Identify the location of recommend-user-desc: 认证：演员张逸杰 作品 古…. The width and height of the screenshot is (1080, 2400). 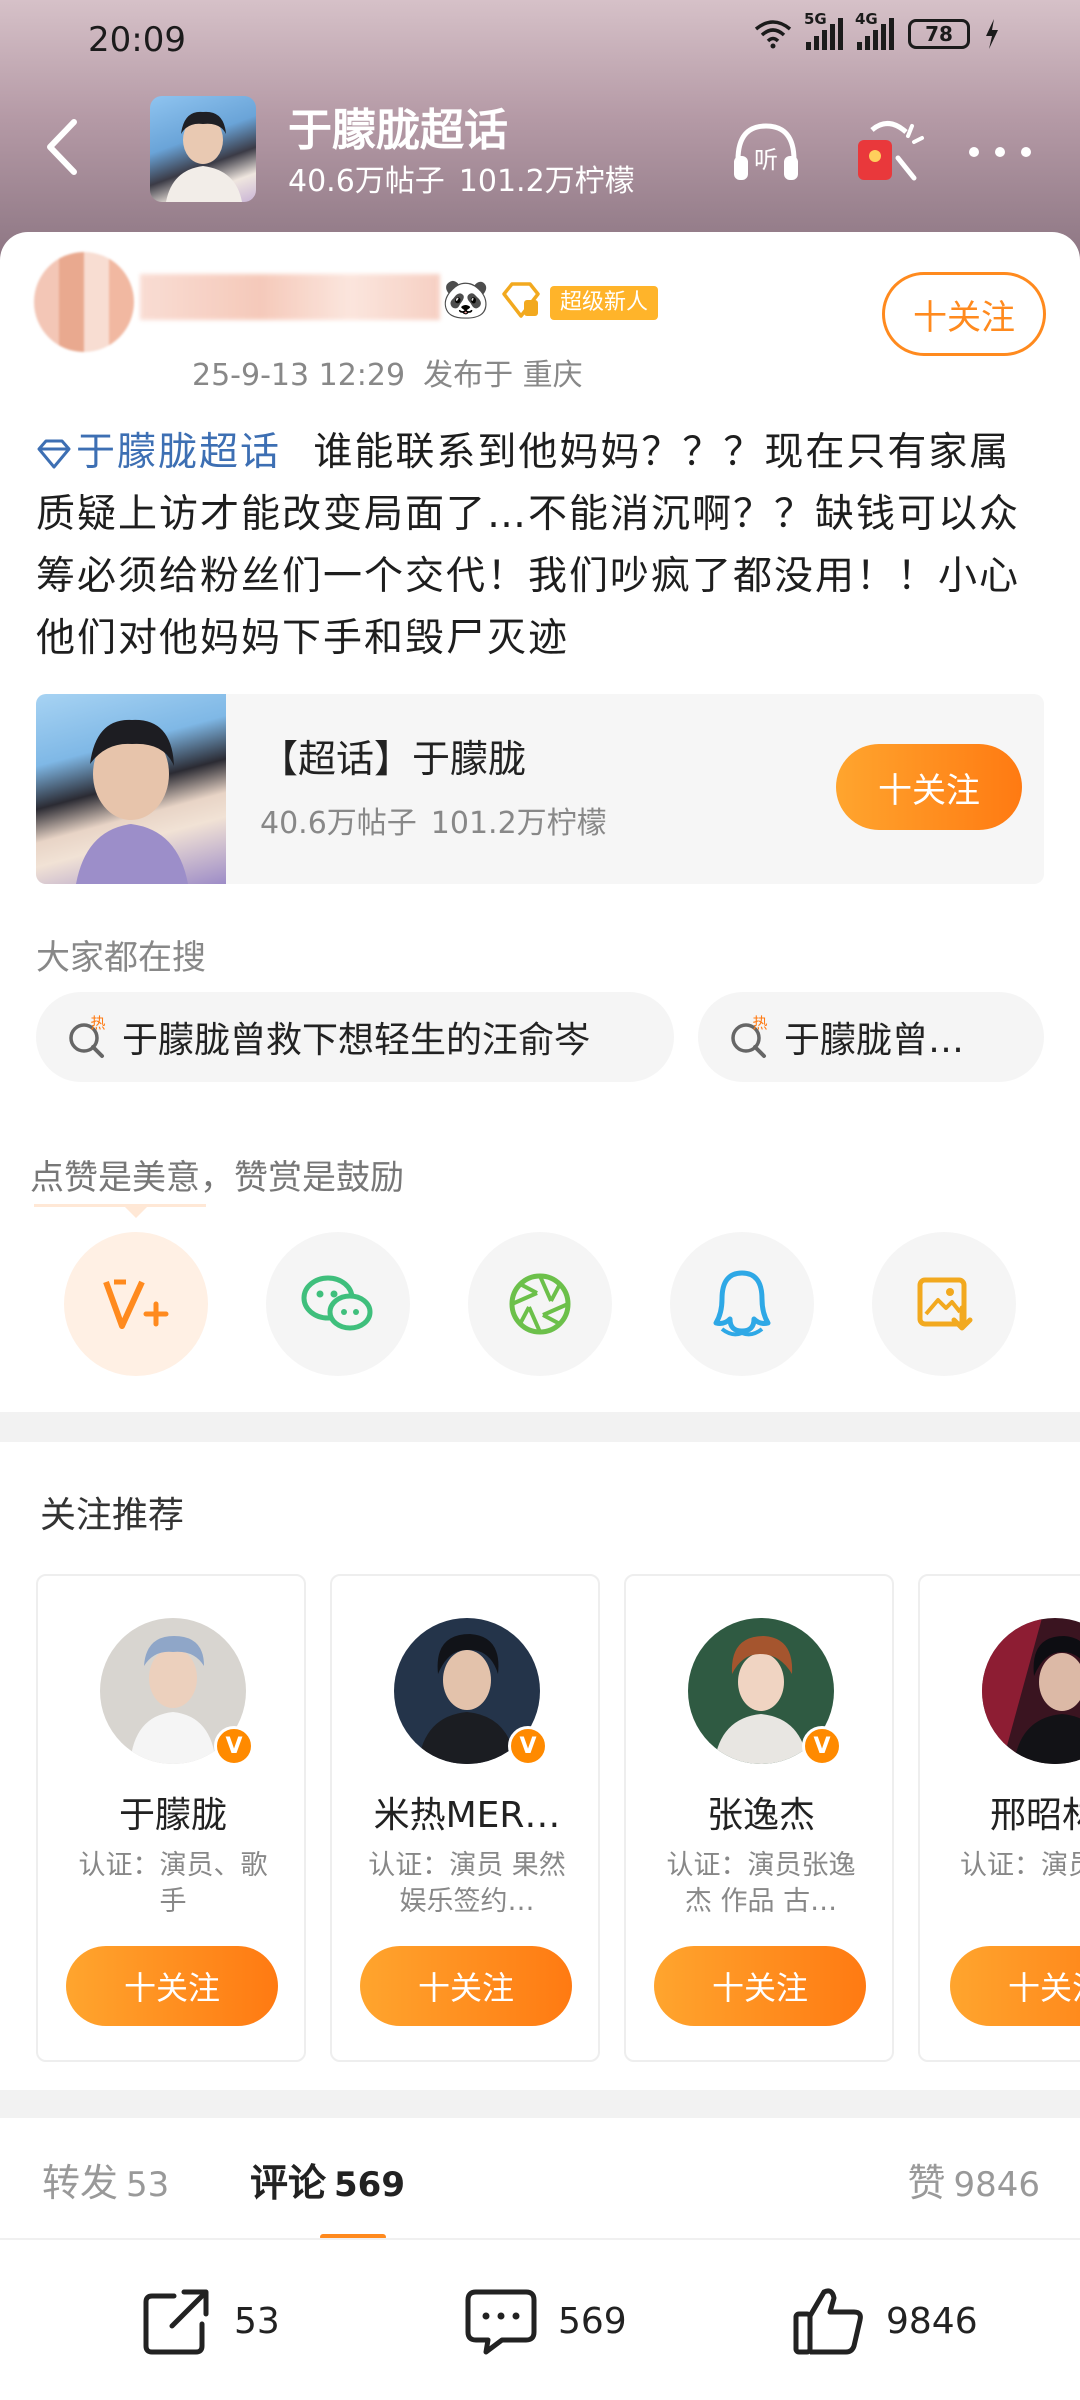
(761, 1883).